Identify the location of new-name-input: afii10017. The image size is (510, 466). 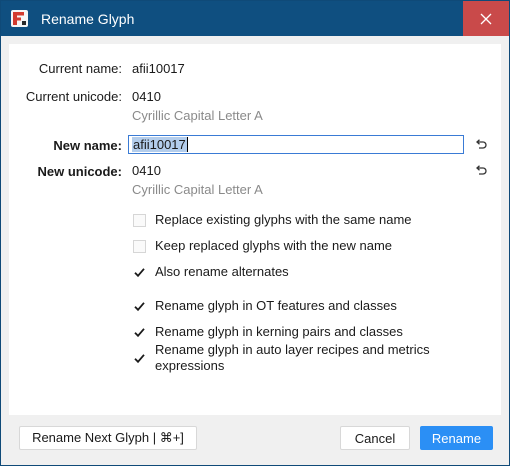
(296, 144).